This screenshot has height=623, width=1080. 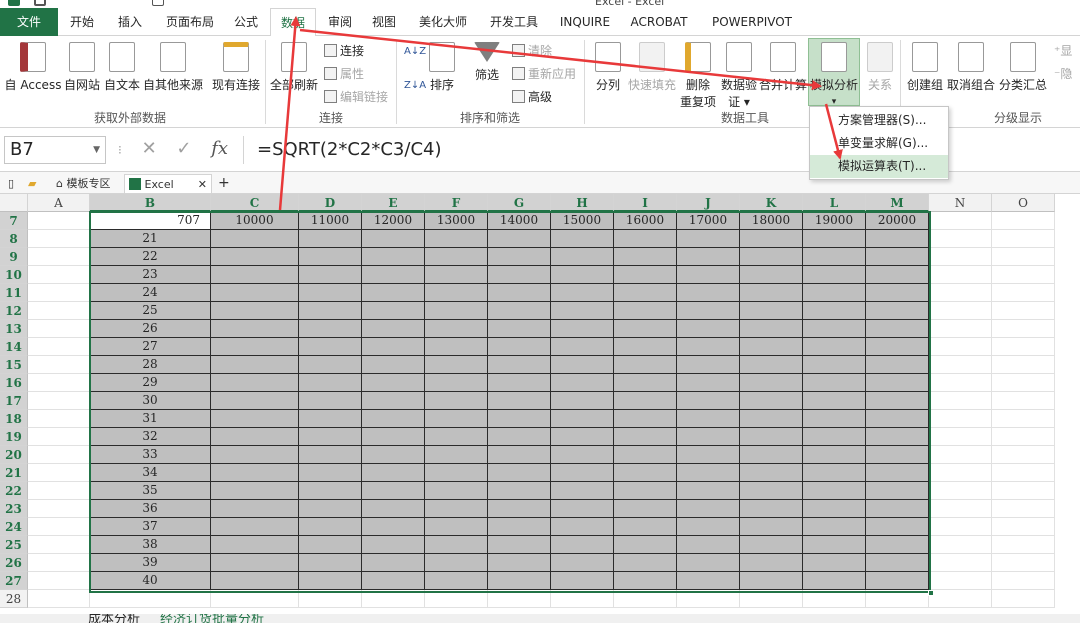 I want to click on cell-o7, so click(x=1023, y=221).